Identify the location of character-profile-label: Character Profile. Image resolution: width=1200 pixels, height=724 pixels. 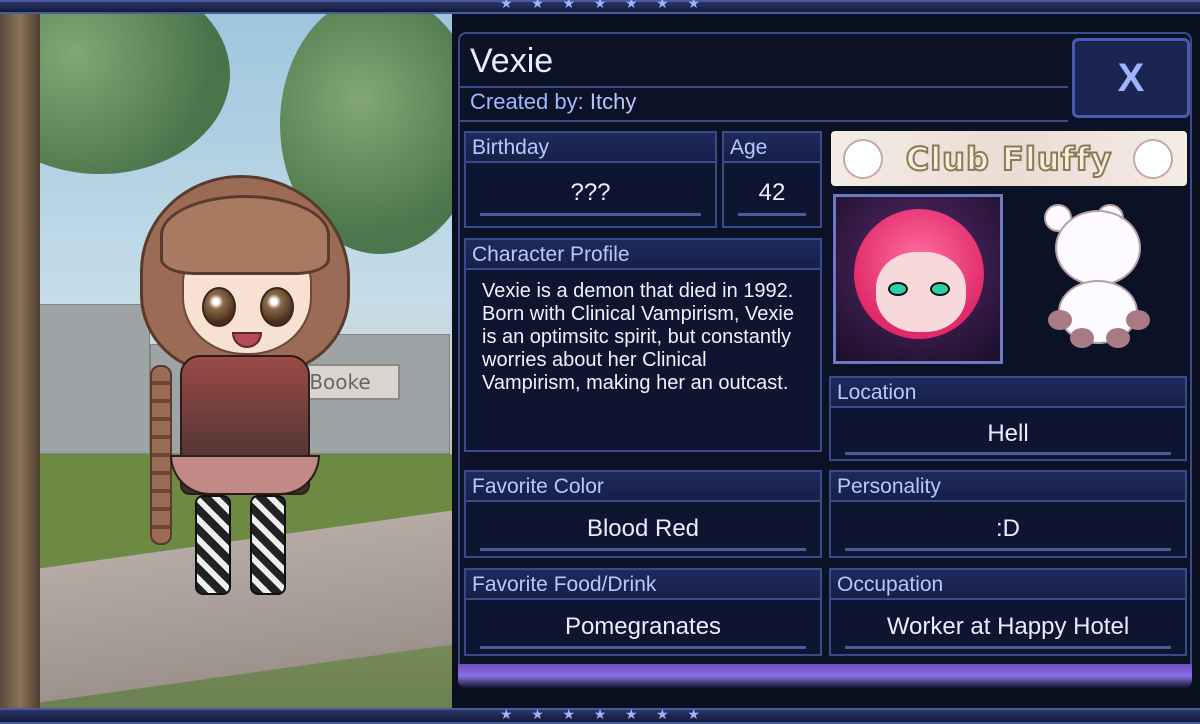
(643, 255).